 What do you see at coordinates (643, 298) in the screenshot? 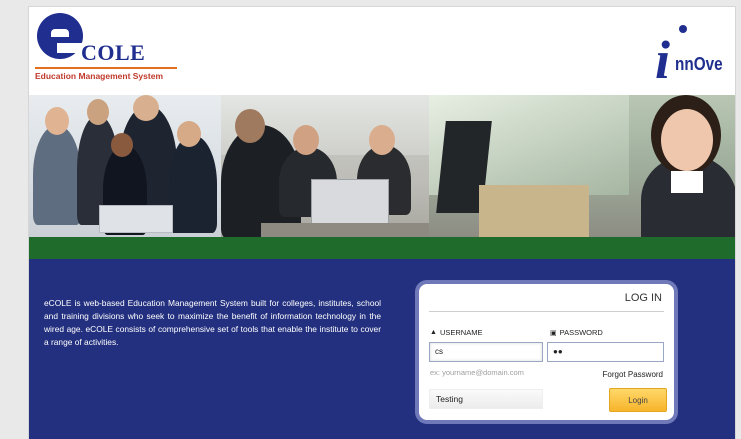
I see `login-title: LOG IN` at bounding box center [643, 298].